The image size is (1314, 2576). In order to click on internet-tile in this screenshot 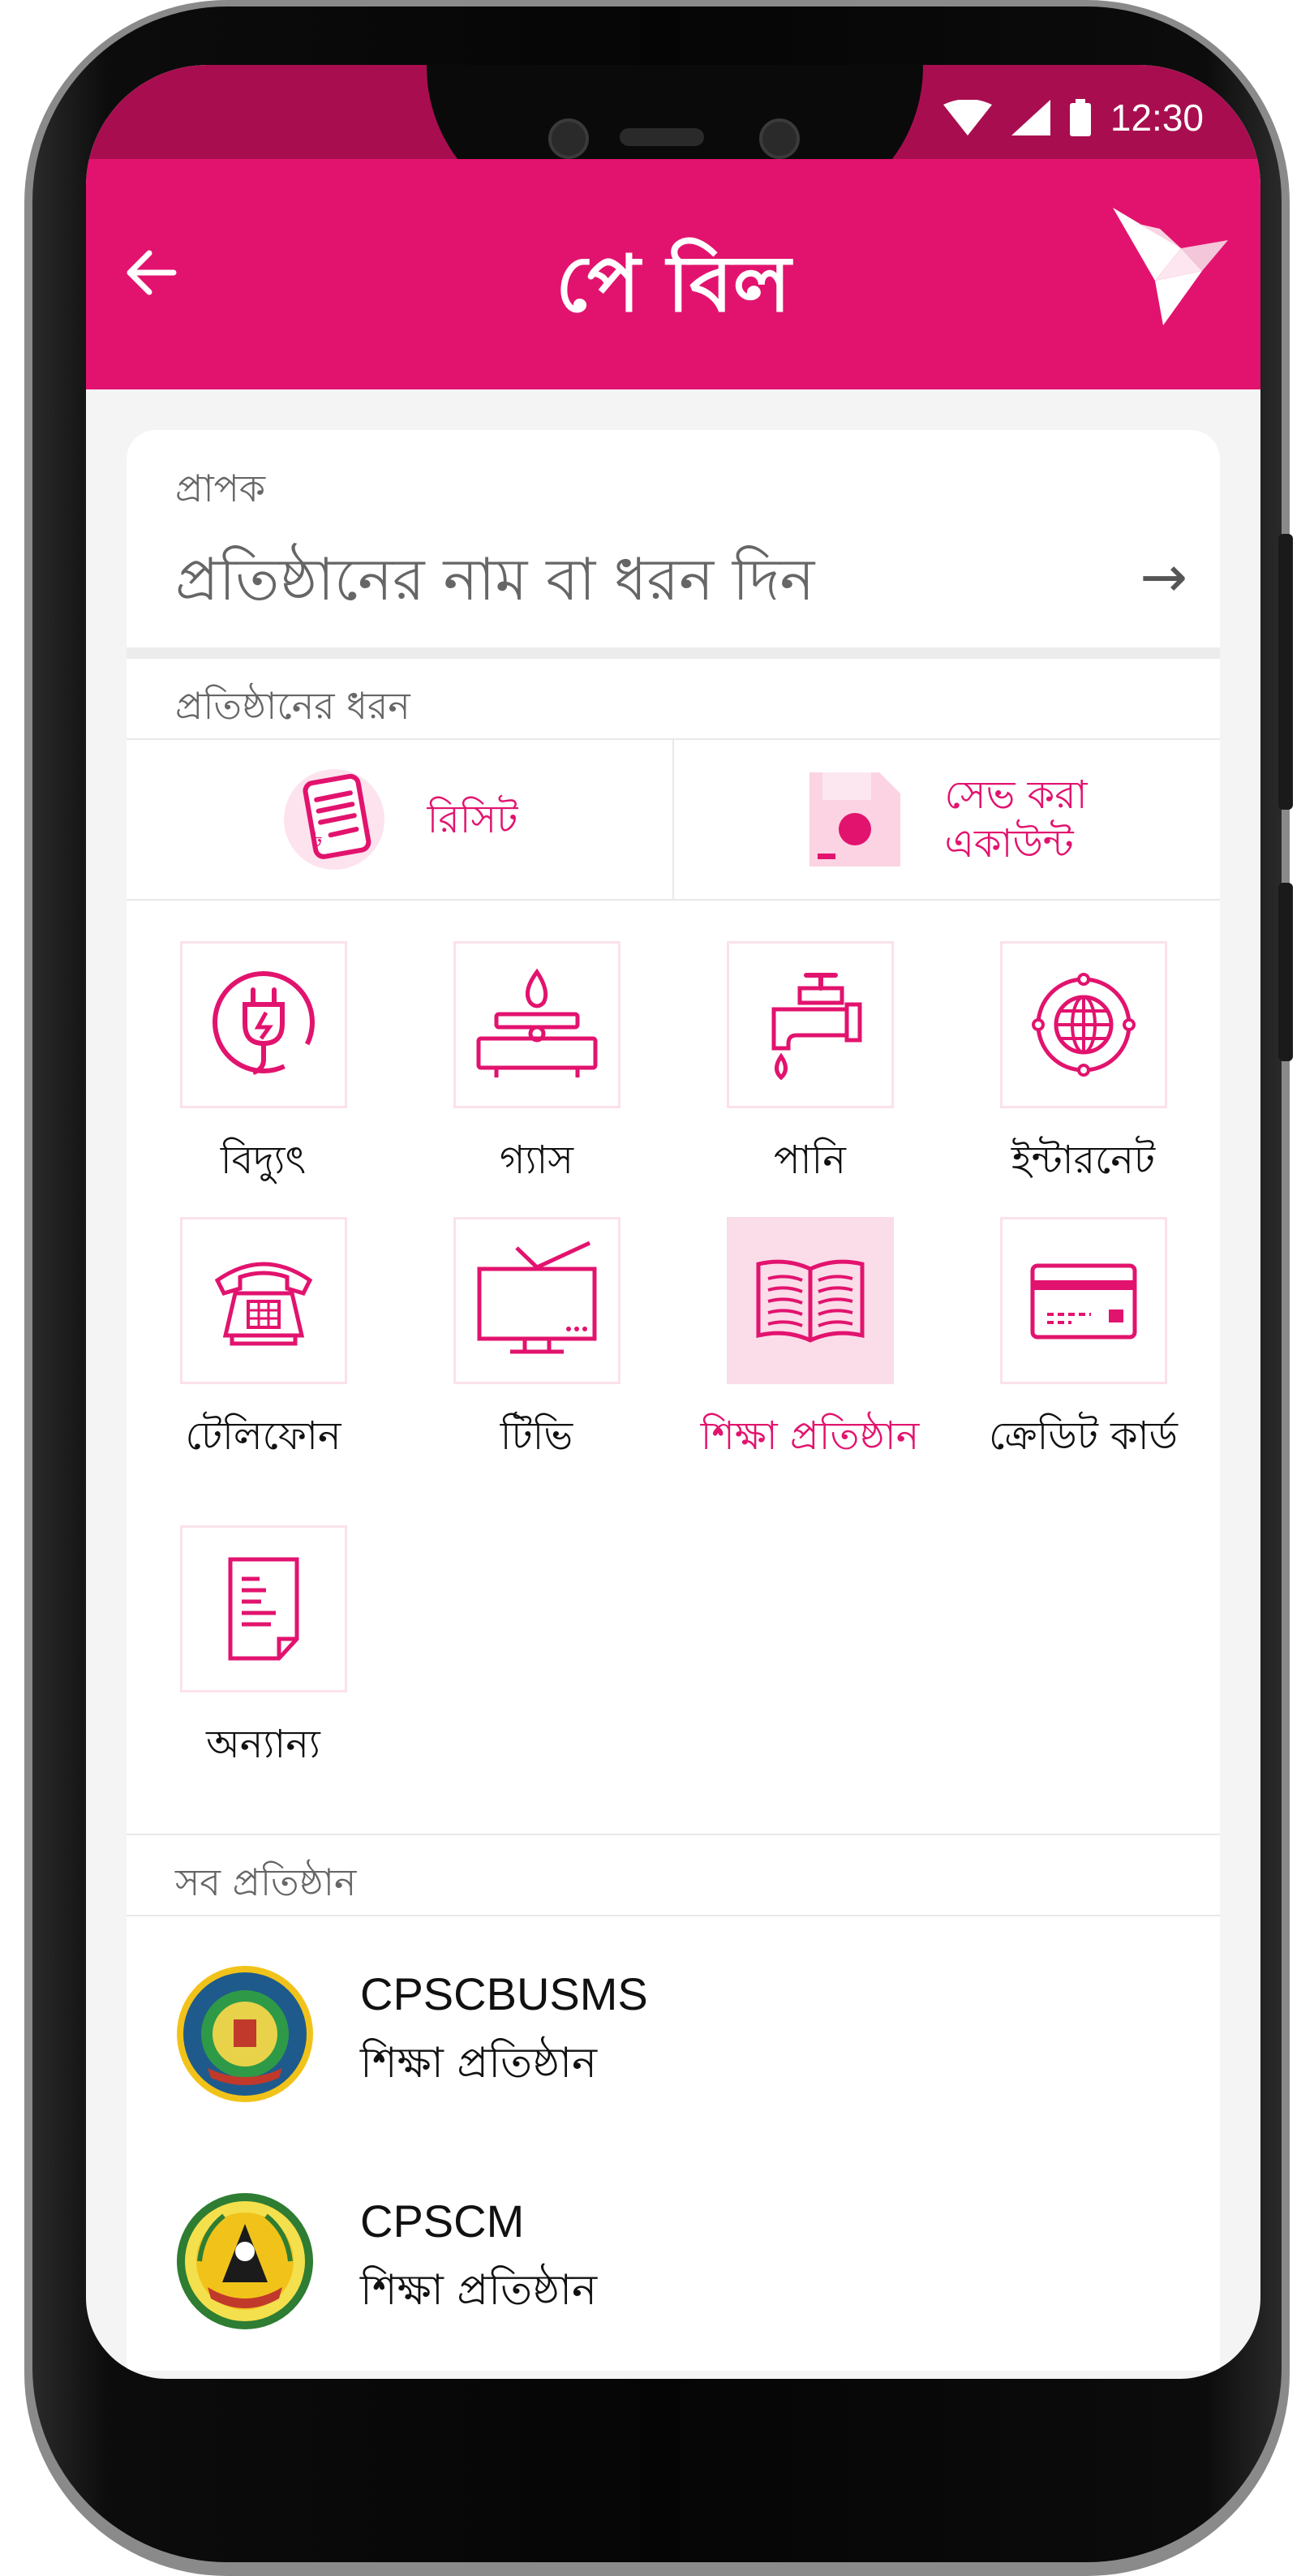, I will do `click(1083, 1024)`.